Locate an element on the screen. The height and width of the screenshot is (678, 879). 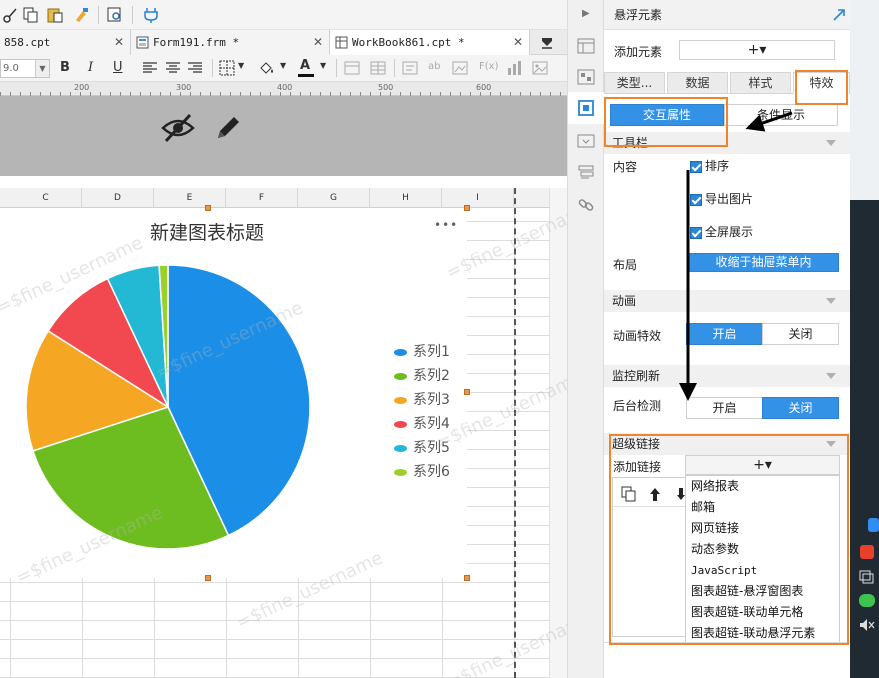
legend-label: 系列5 is located at coordinates (431, 448).